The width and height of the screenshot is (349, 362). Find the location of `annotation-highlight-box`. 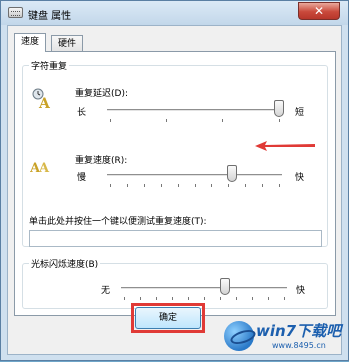

annotation-highlight-box is located at coordinates (168, 318).